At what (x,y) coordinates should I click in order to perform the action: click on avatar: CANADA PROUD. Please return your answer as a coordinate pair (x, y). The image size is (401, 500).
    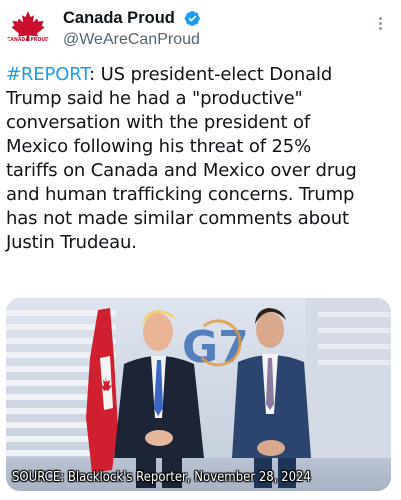
    Looking at the image, I should click on (28, 30).